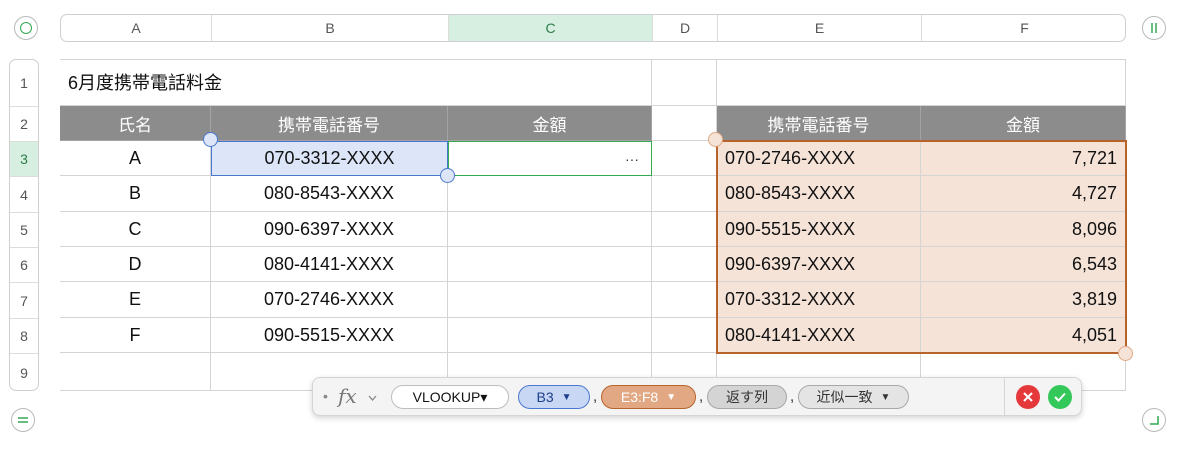  I want to click on cancel-button, so click(1028, 397).